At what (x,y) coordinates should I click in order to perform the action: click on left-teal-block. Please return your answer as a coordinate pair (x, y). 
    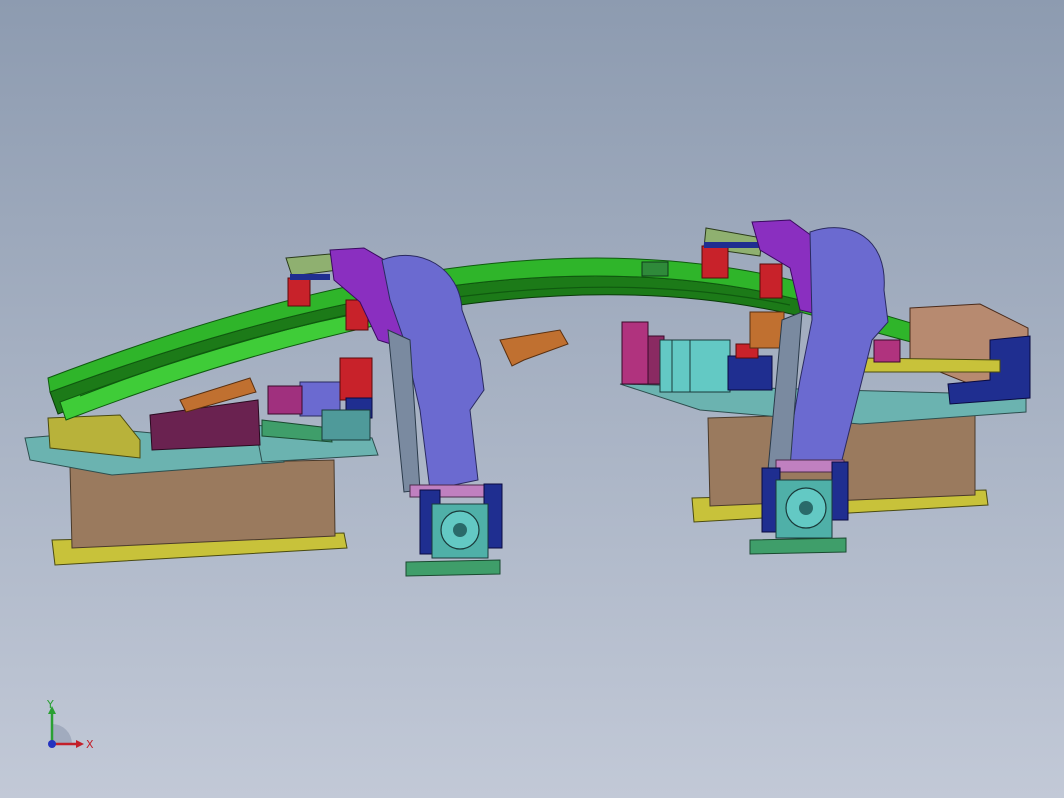
    Looking at the image, I should click on (346, 425).